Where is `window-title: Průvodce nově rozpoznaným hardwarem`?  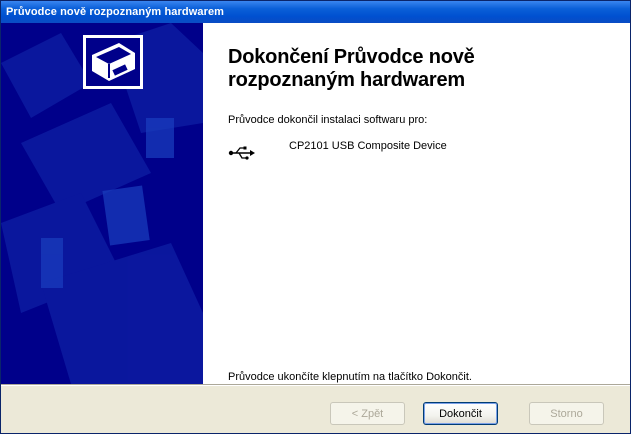 window-title: Průvodce nově rozpoznaným hardwarem is located at coordinates (315, 12).